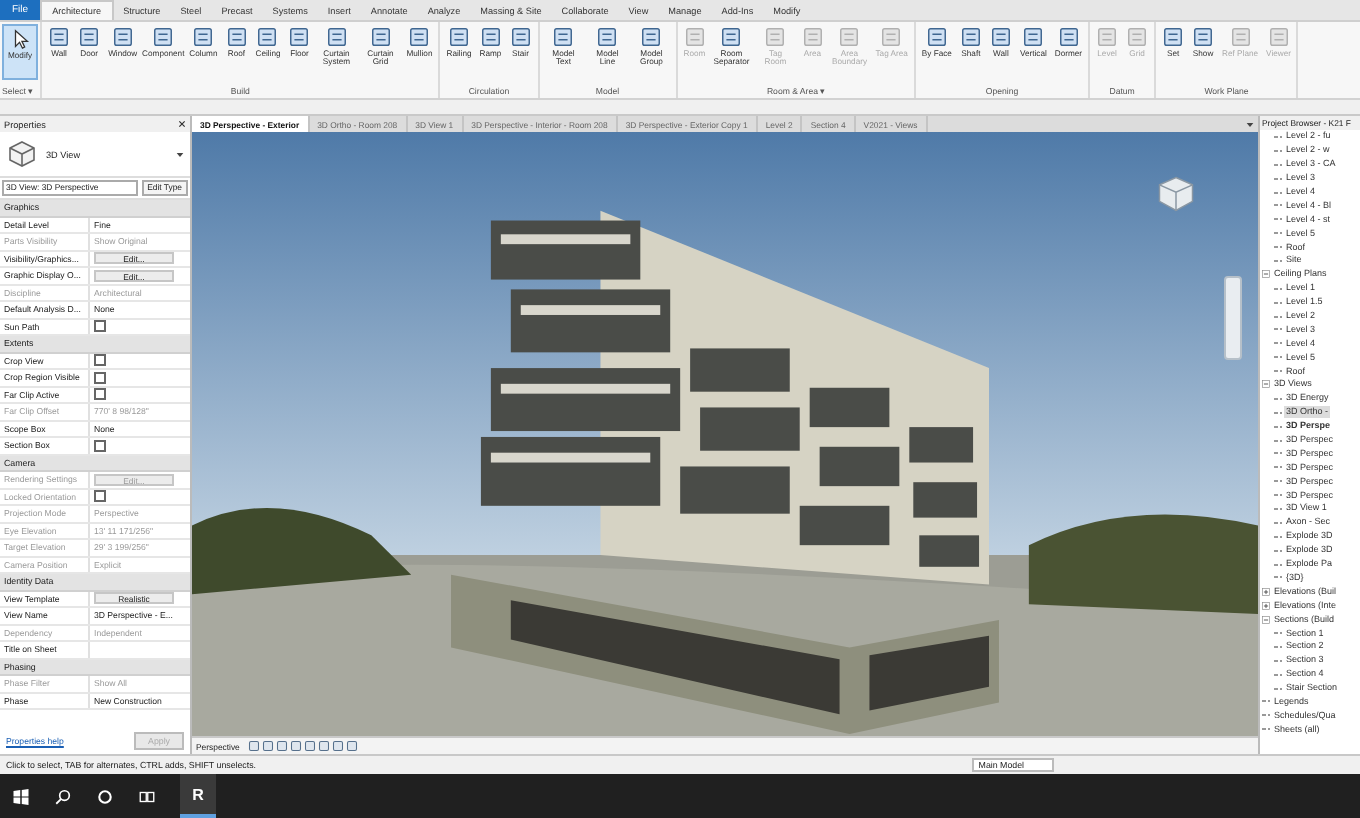 The image size is (1360, 818). Describe the element at coordinates (198, 796) in the screenshot. I see `app-taskbar-button: R` at that location.